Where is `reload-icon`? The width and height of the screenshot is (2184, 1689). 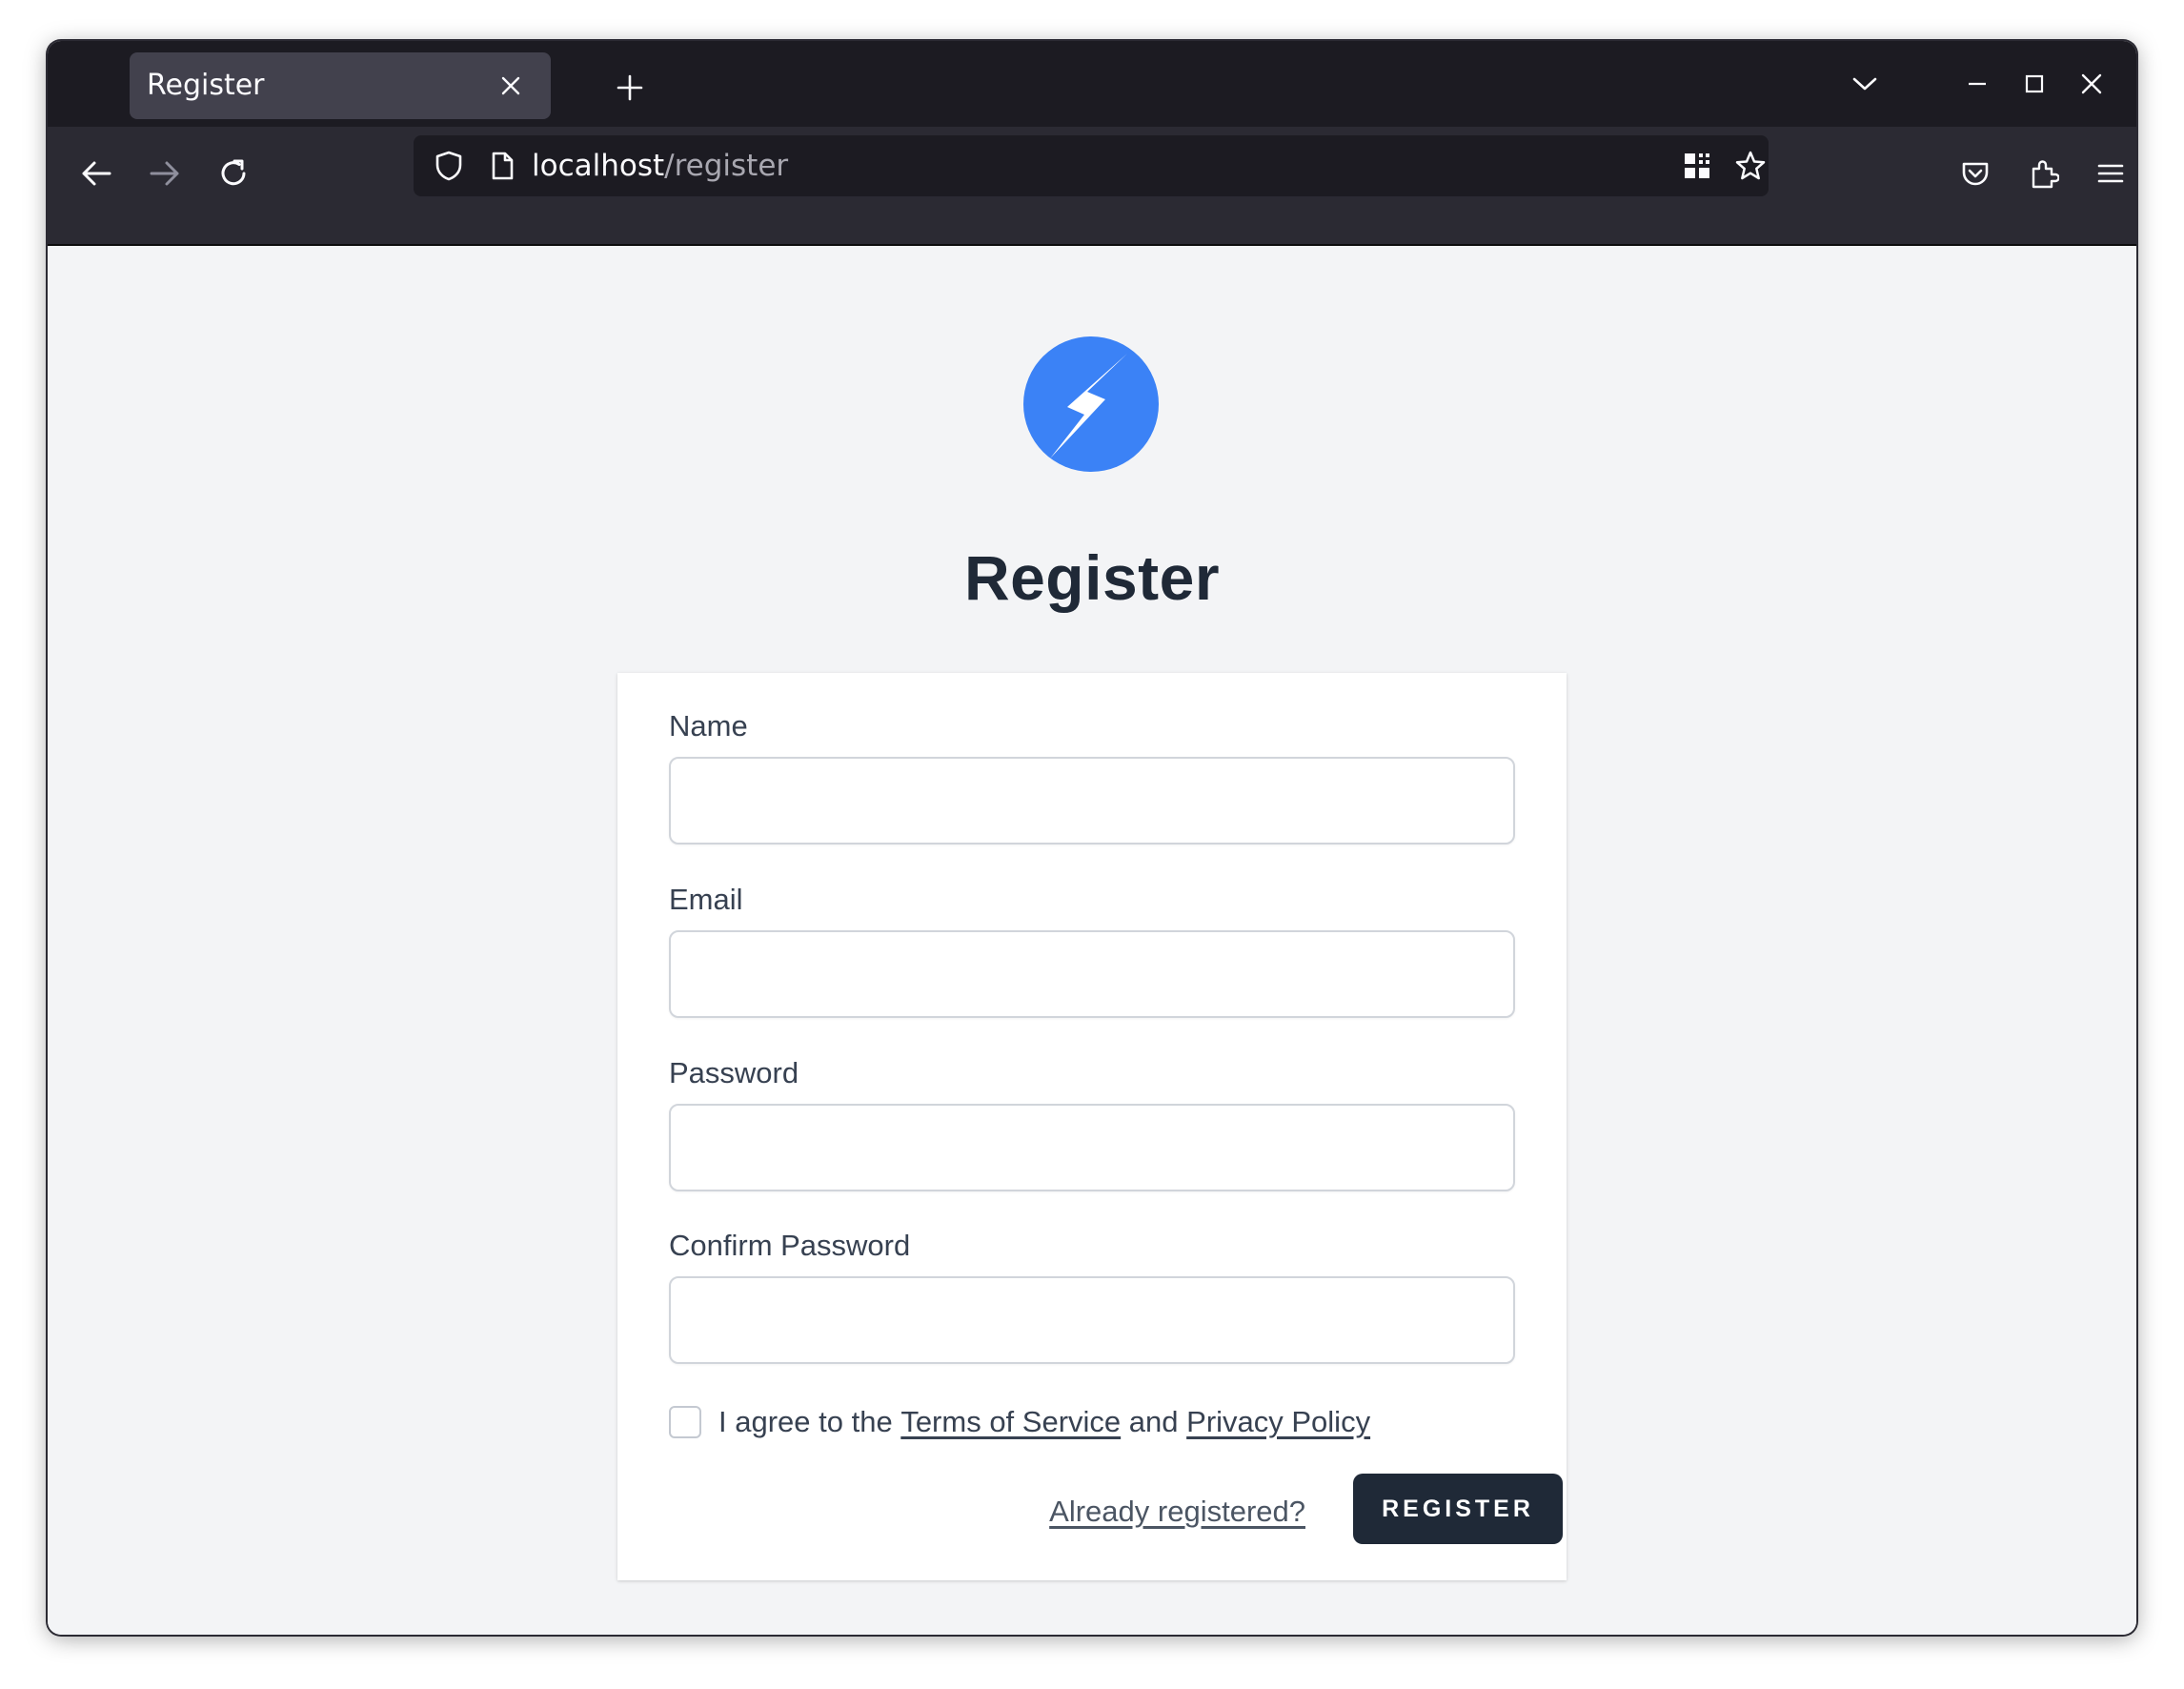
reload-icon is located at coordinates (233, 173).